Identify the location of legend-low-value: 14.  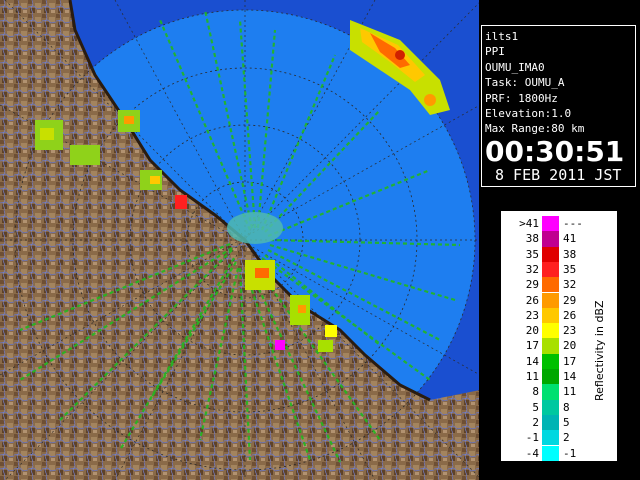
(532, 361).